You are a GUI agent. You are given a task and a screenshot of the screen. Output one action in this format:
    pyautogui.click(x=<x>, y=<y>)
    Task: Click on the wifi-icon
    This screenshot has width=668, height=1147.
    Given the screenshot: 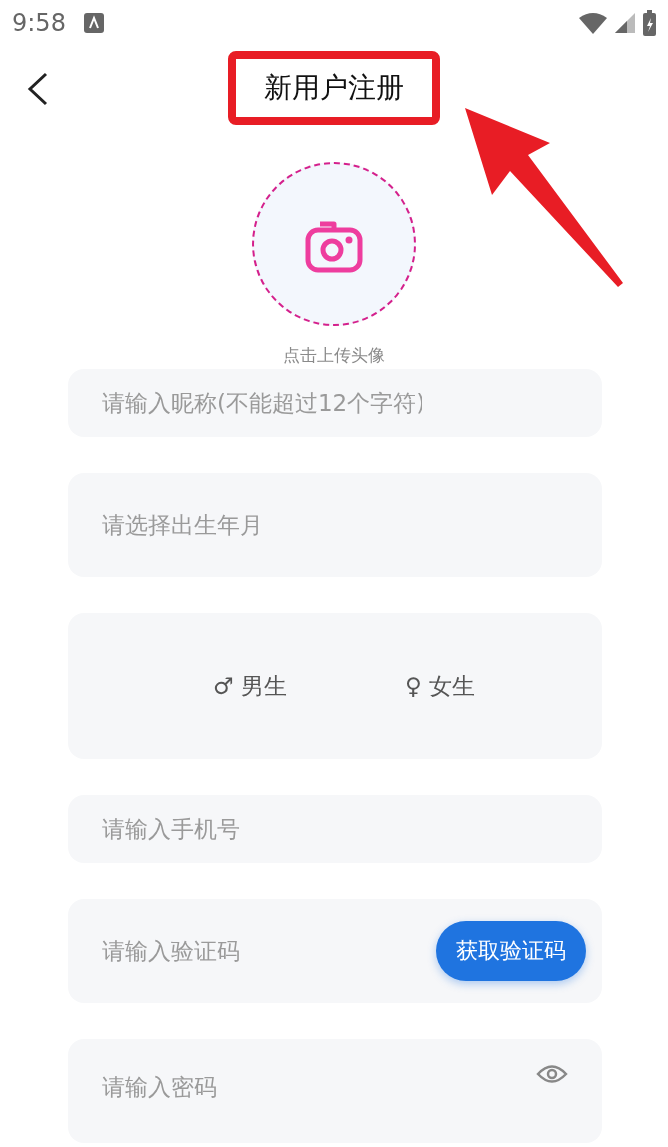 What is the action you would take?
    pyautogui.click(x=593, y=23)
    